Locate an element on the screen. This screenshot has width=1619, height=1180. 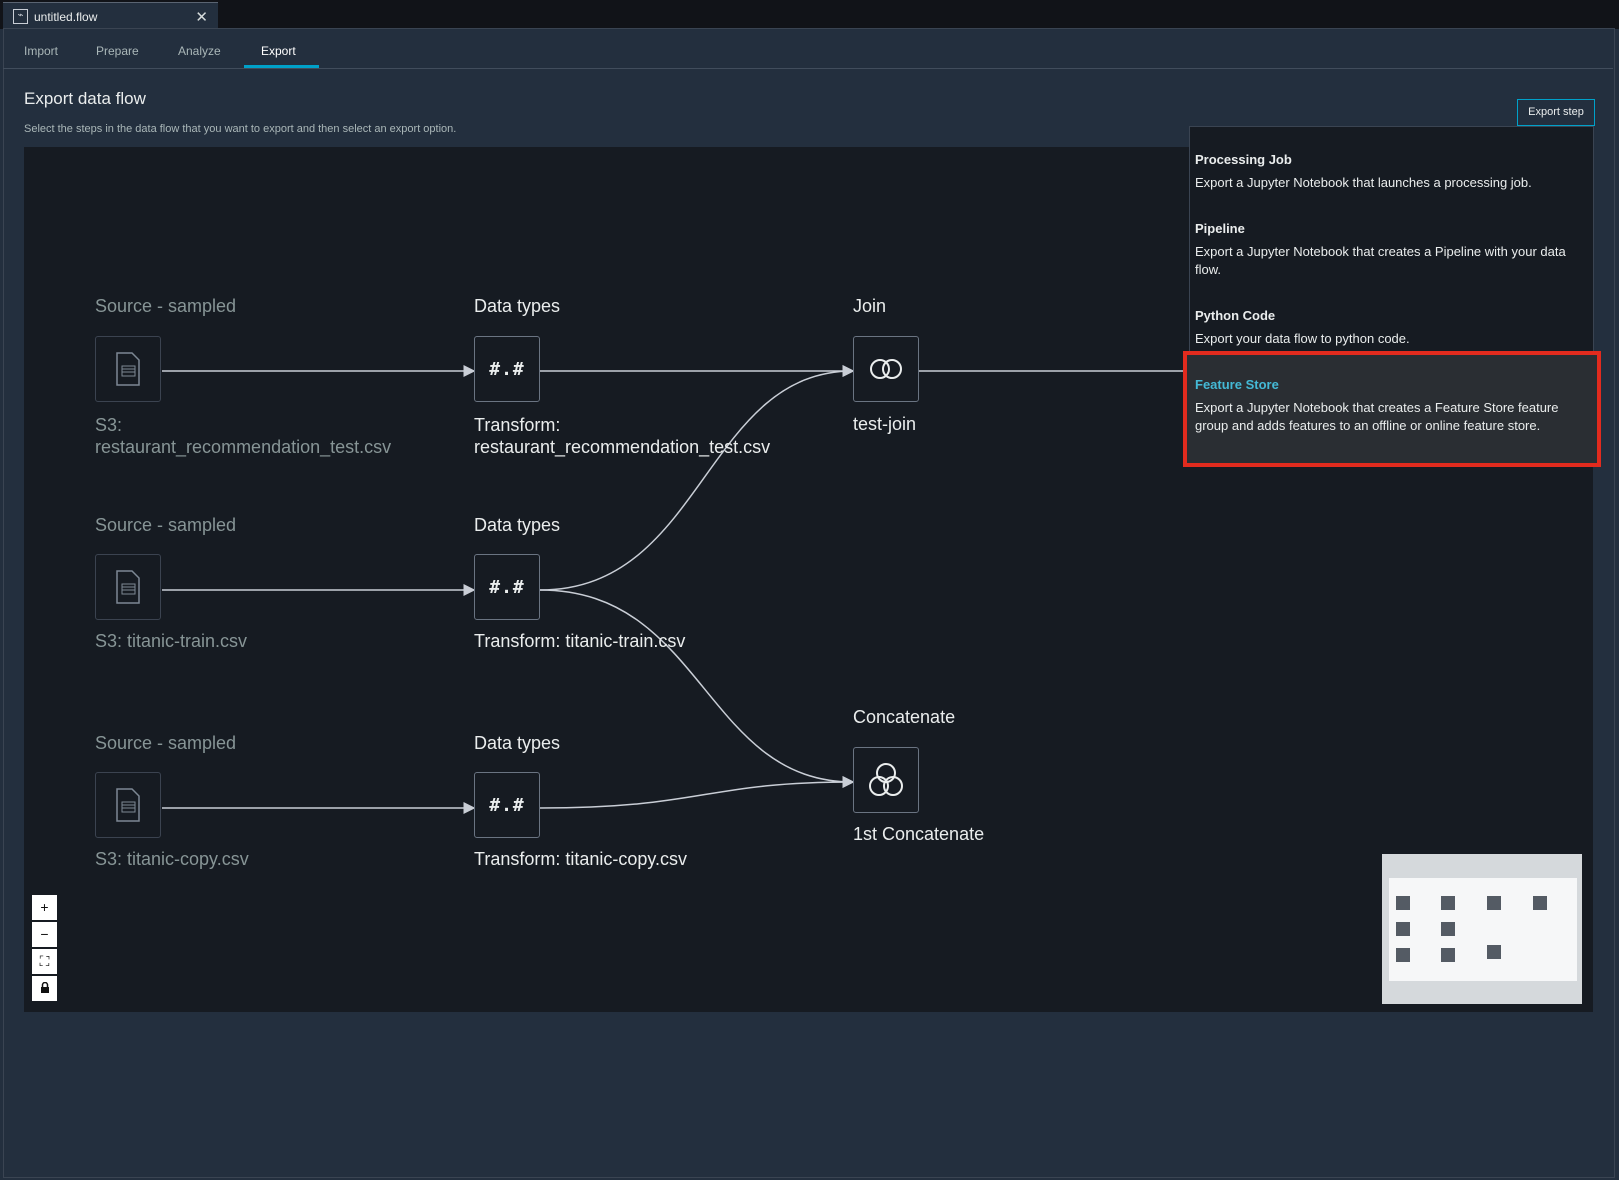
tab-prepare: Prepare is located at coordinates (117, 51).